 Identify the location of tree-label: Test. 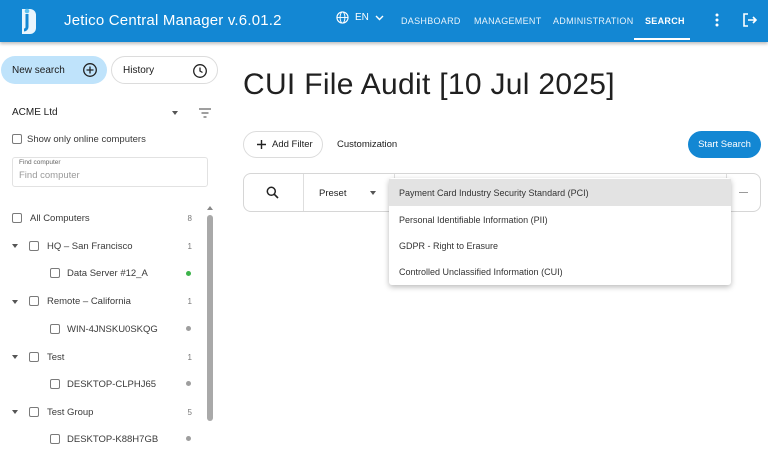
(56, 357).